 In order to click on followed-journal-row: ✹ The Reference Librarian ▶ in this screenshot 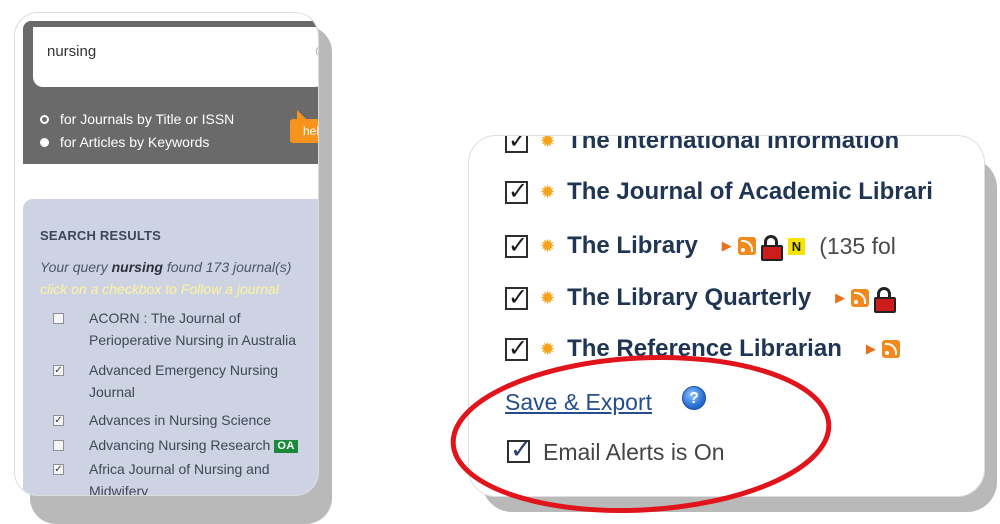, I will do `click(704, 348)`.